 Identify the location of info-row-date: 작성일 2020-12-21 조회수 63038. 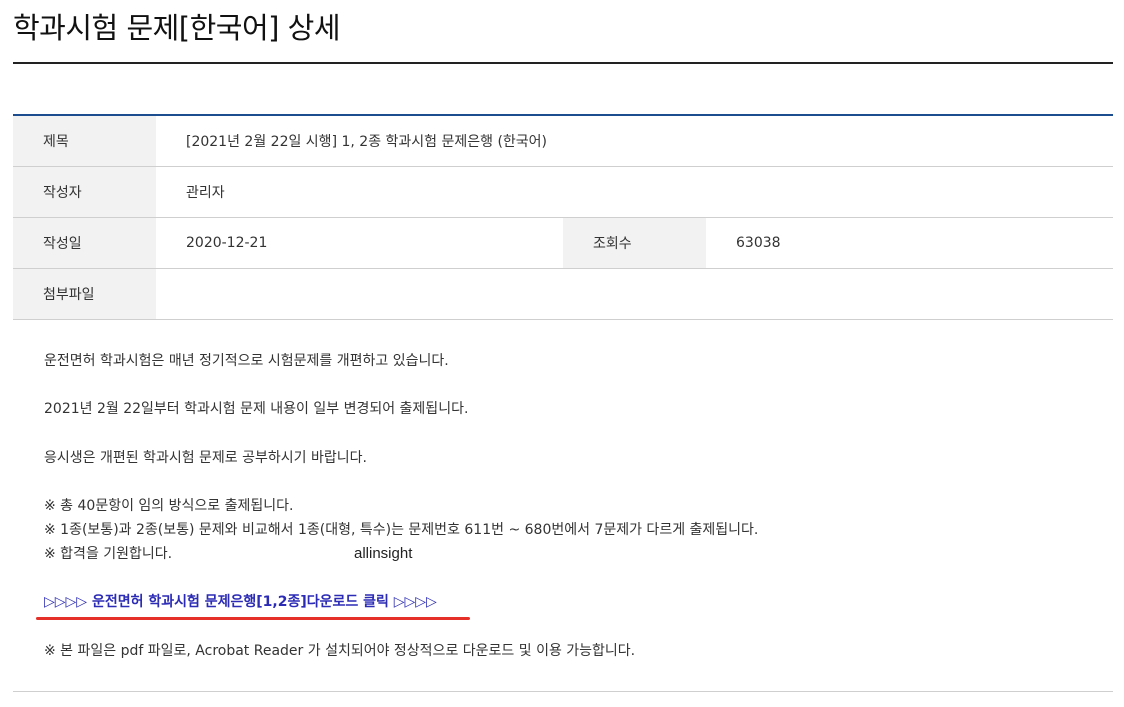
(563, 243).